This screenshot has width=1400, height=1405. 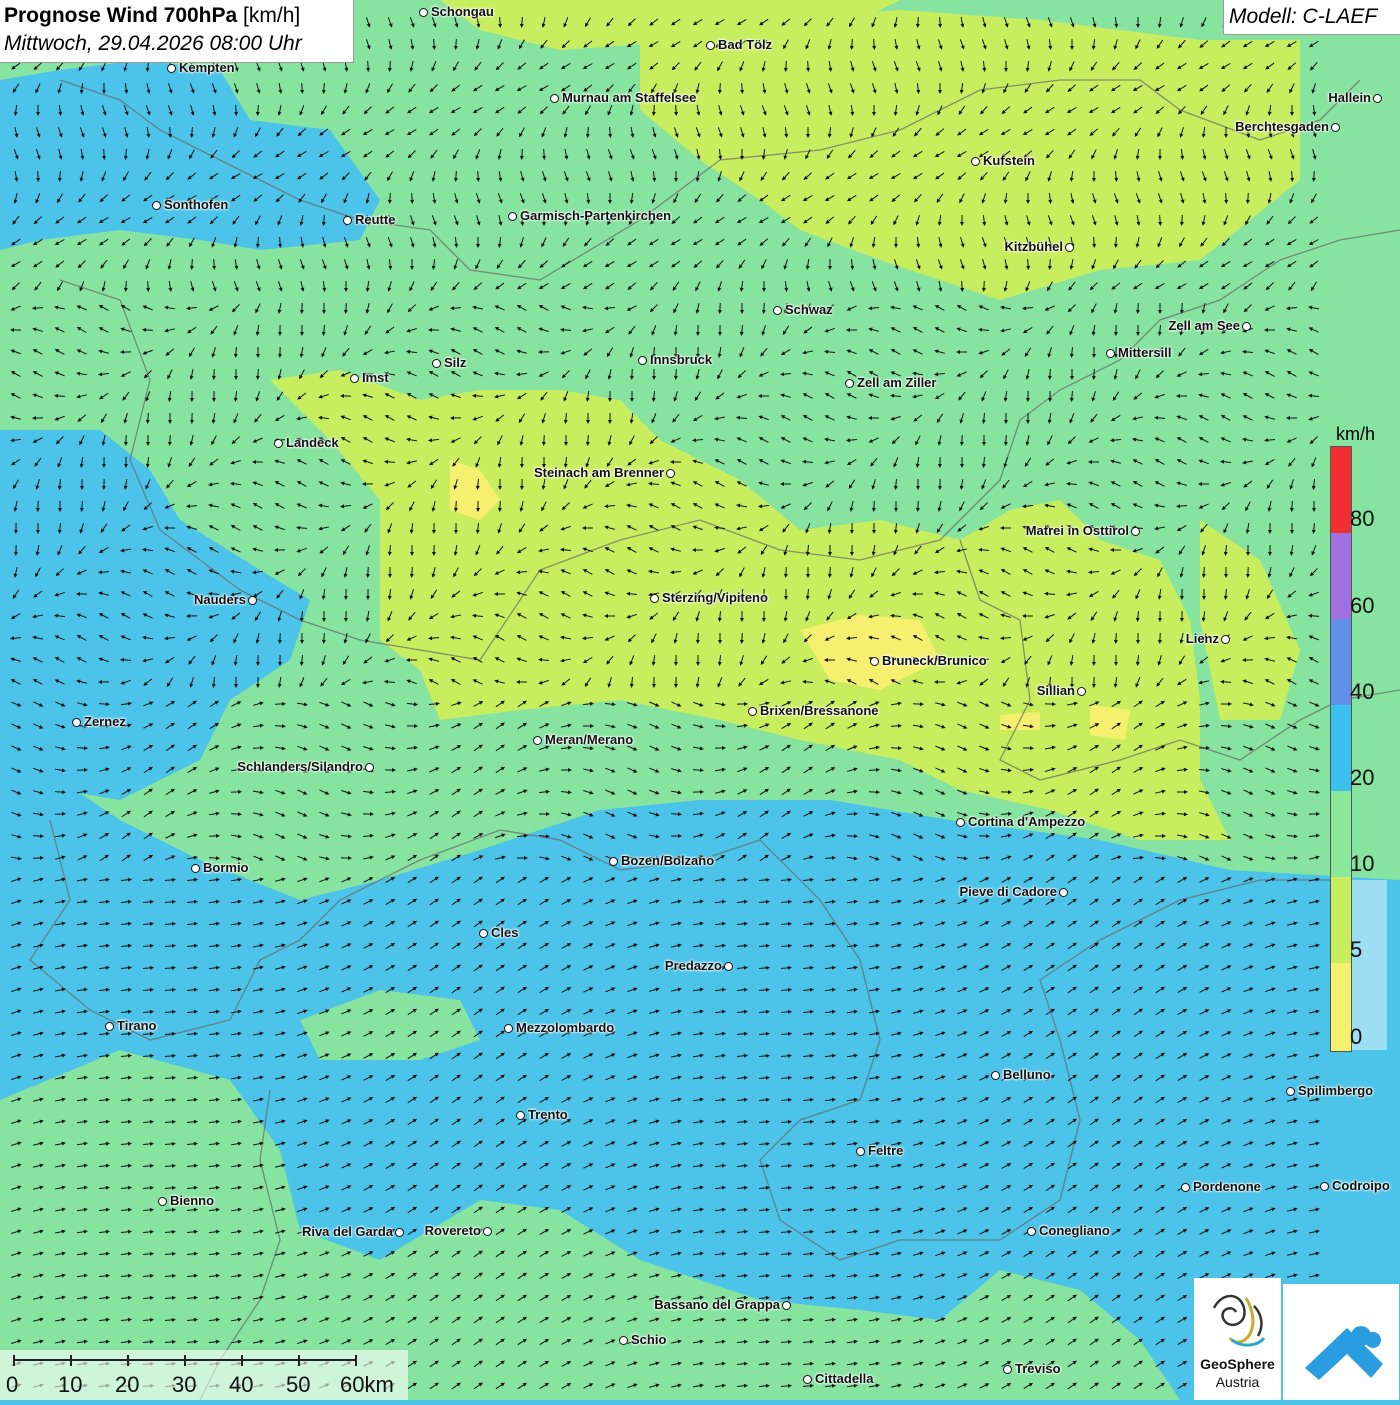 I want to click on legend-seg-80plus, so click(x=1341, y=490).